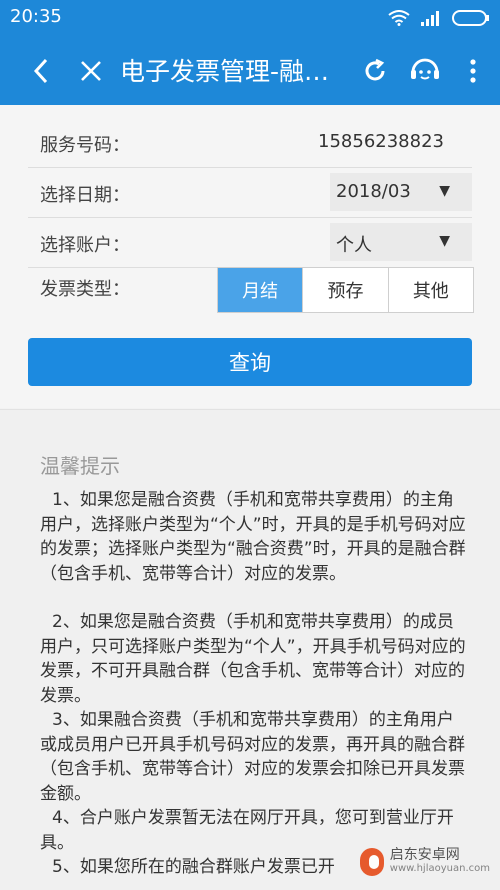  What do you see at coordinates (85, 145) in the screenshot?
I see `service-number-label: 服务号码：` at bounding box center [85, 145].